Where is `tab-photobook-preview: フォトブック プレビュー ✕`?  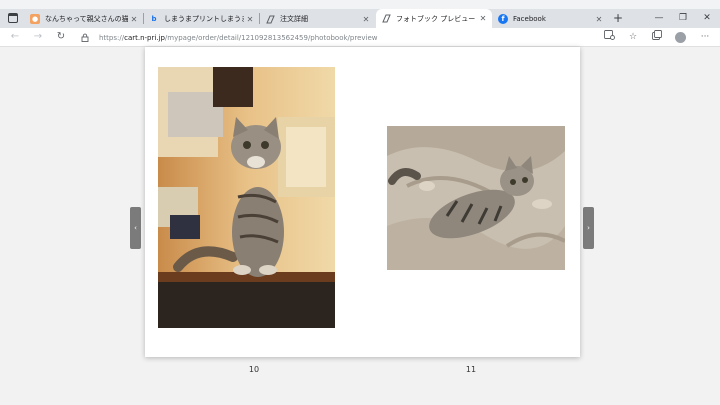
tab-photobook-preview: フォトブック プレビュー ✕ is located at coordinates (434, 18).